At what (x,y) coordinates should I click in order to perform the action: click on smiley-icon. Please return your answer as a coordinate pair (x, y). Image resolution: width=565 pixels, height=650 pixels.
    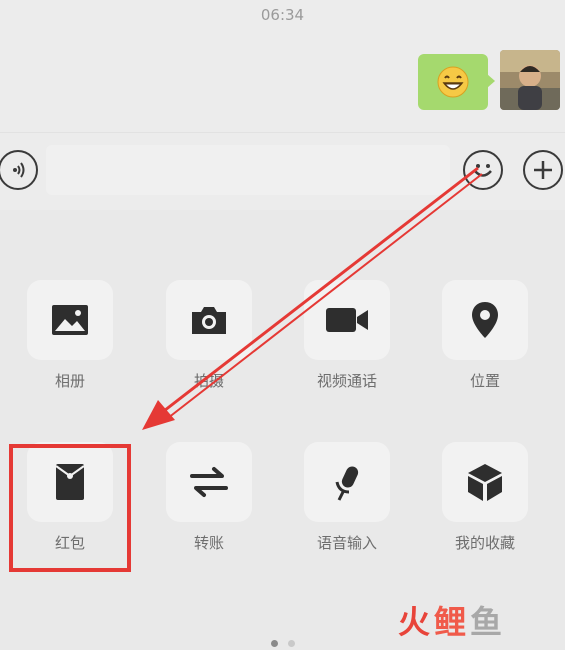
    Looking at the image, I should click on (483, 170).